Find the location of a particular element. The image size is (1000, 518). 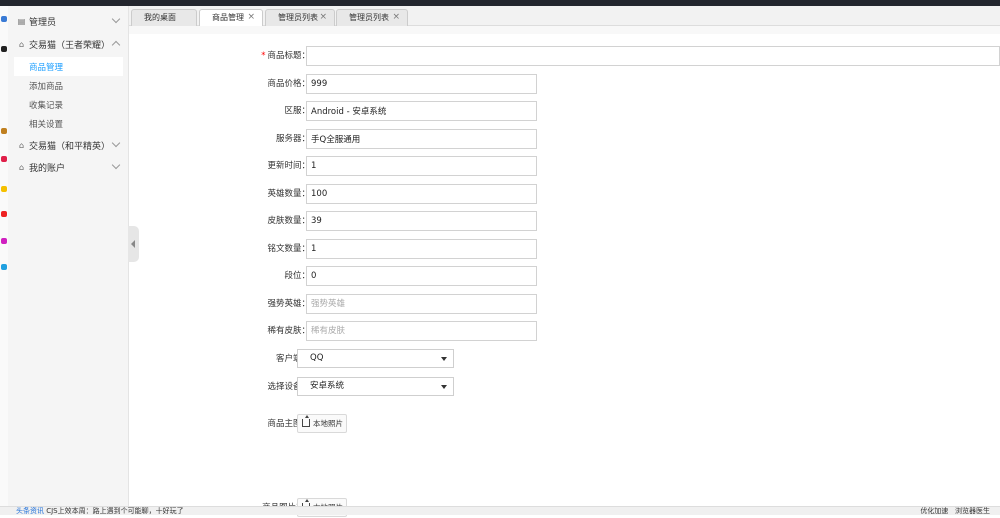

sidebar-item-label: 交易猫（王者荣耀） is located at coordinates (70, 46).